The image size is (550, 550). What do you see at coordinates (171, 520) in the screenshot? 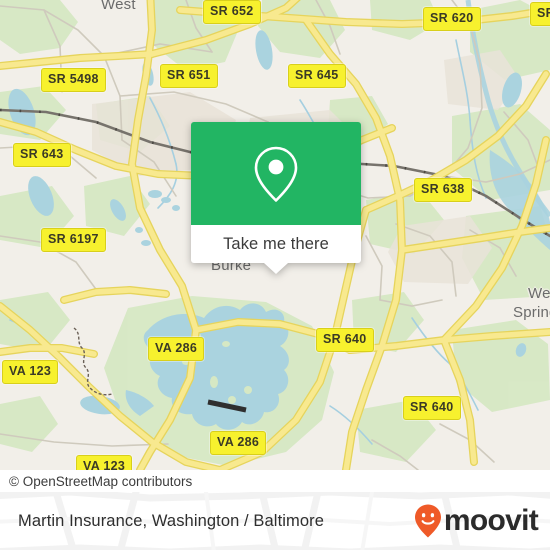
I see `poi-title: Martin Insurance, Washington / Baltimore` at bounding box center [171, 520].